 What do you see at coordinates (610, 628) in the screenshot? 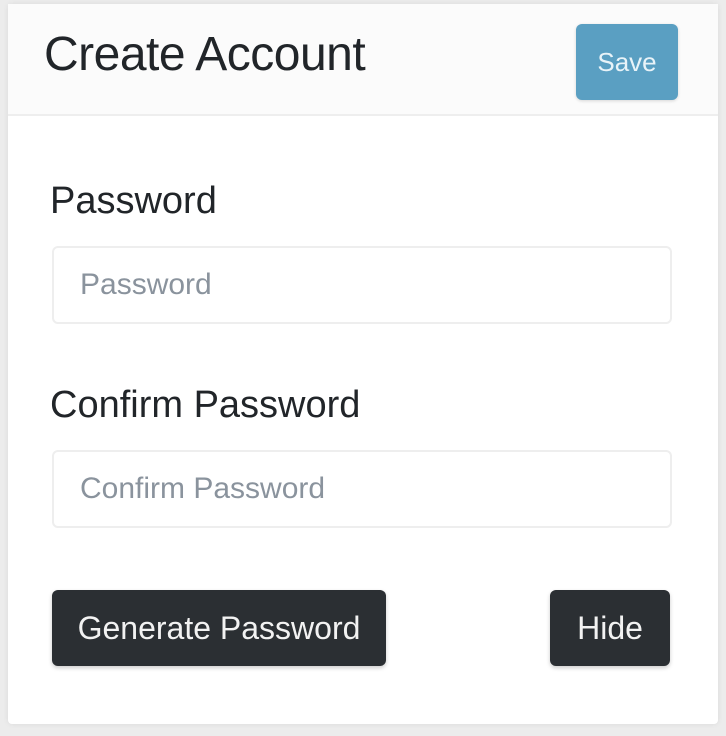
I see `hide-button: Hide` at bounding box center [610, 628].